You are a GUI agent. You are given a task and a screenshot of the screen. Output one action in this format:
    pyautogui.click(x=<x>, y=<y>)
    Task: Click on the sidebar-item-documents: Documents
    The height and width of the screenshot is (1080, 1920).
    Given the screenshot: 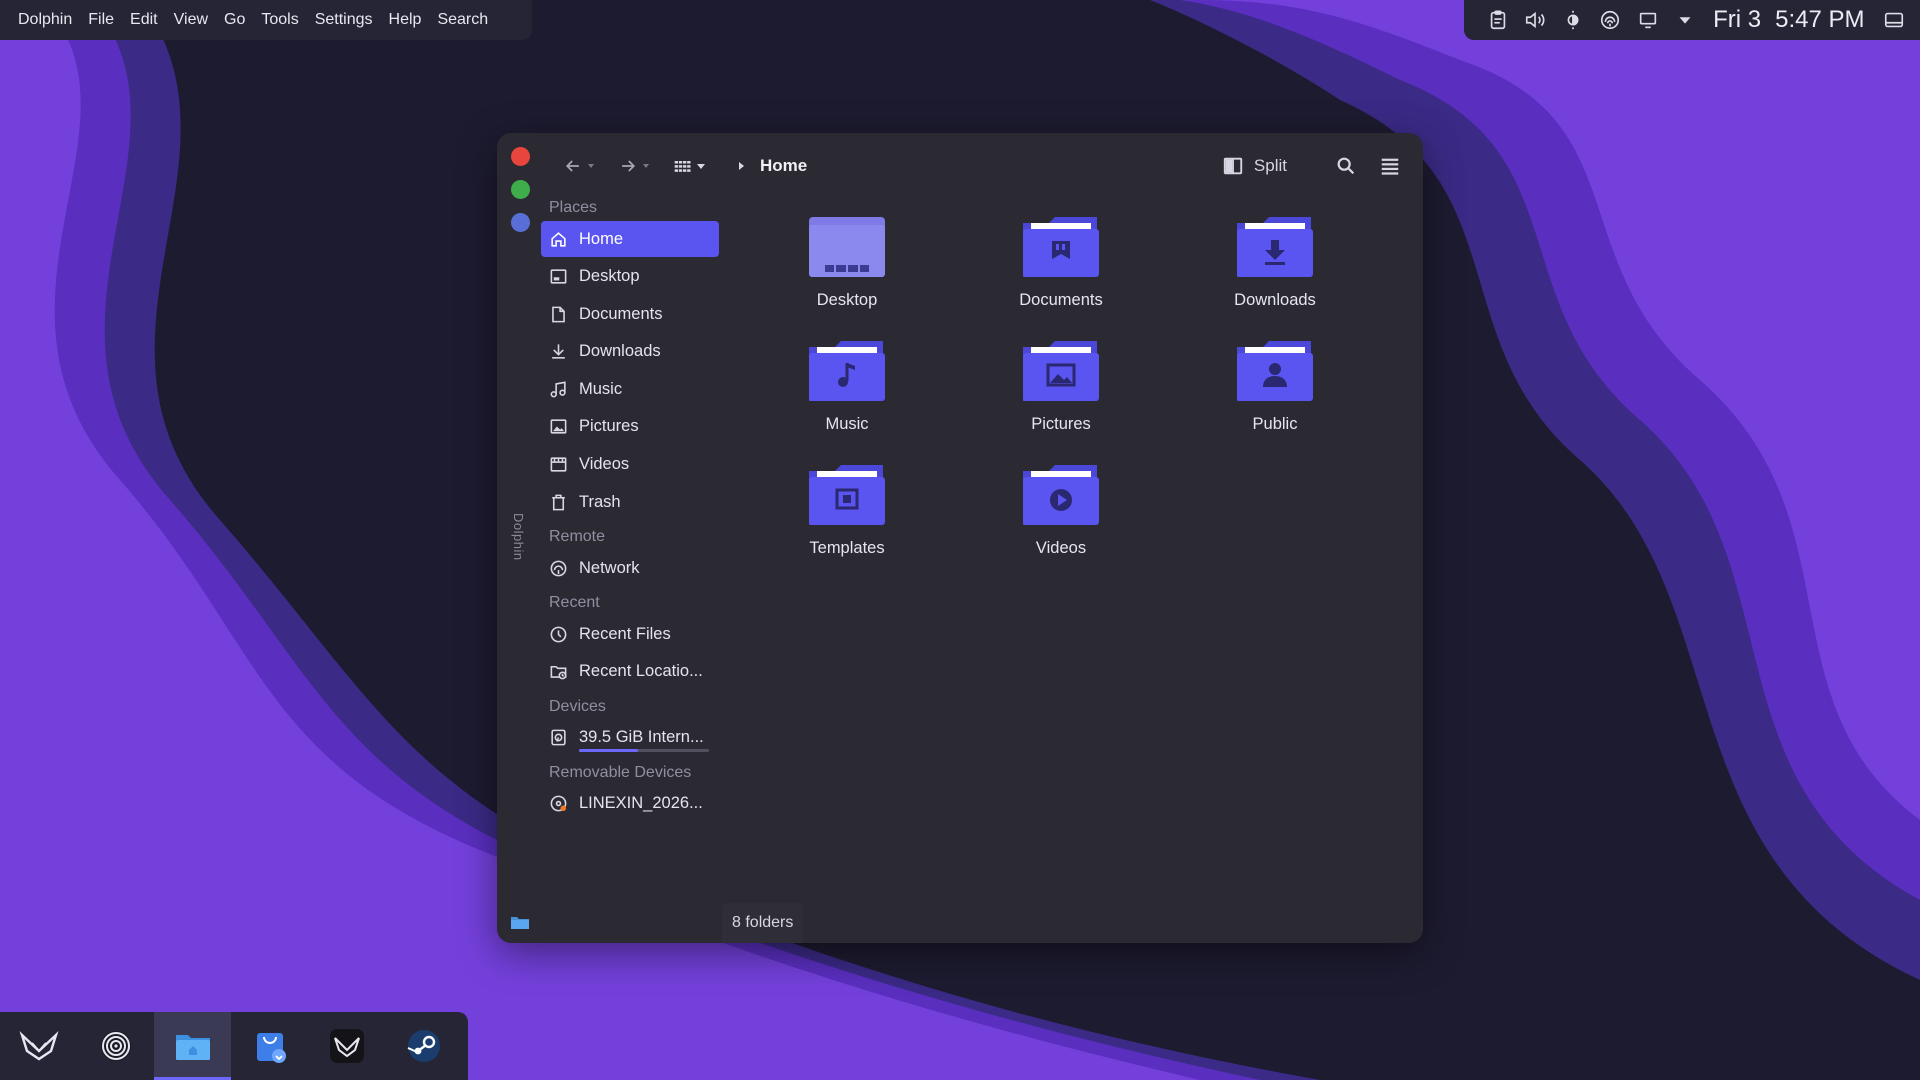 What is the action you would take?
    pyautogui.click(x=630, y=314)
    